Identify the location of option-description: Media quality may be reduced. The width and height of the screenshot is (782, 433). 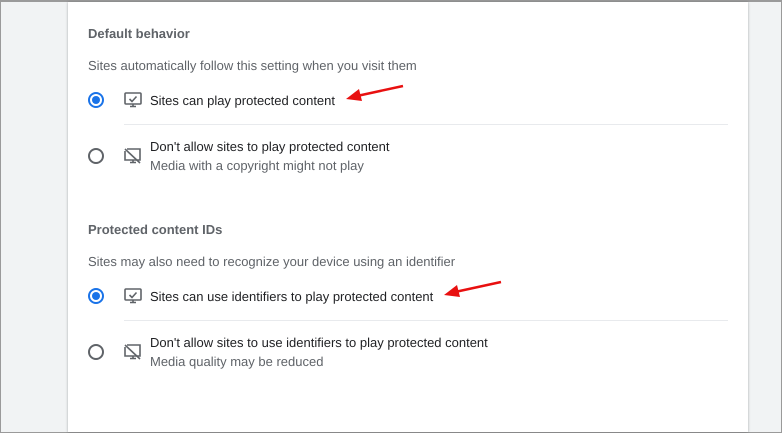
(237, 361).